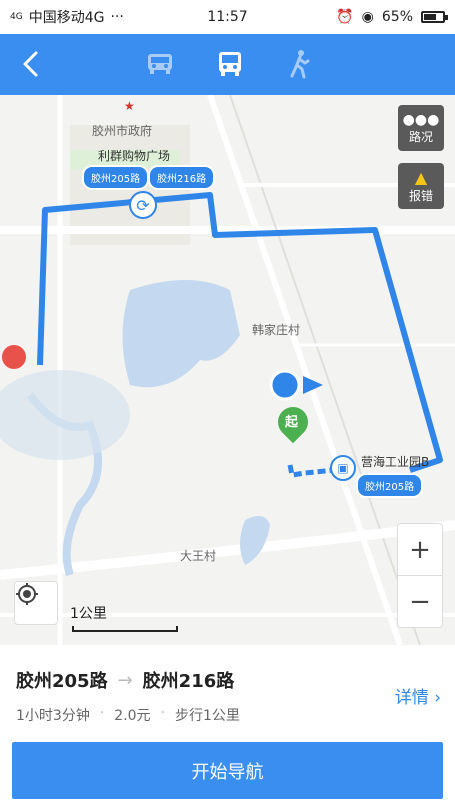  What do you see at coordinates (227, 770) in the screenshot?
I see `start-navigation-button: 开始导航` at bounding box center [227, 770].